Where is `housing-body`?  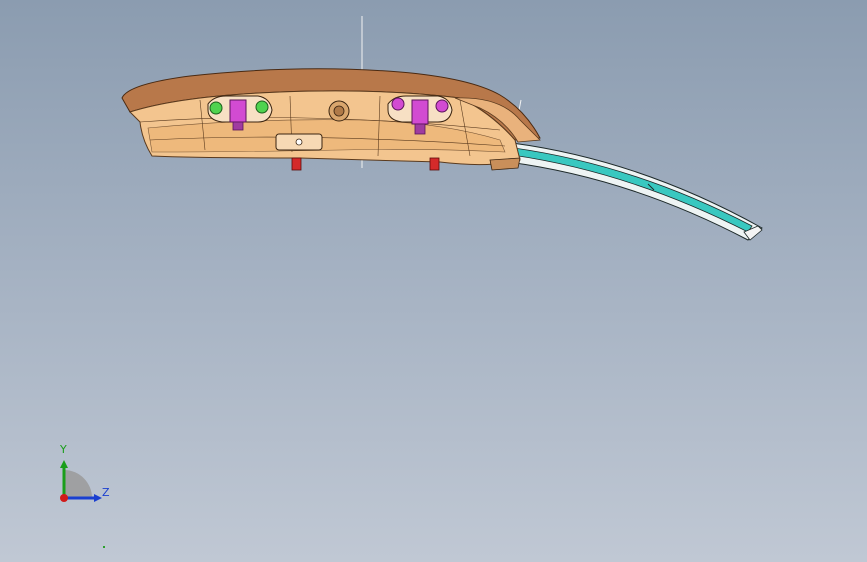 housing-body is located at coordinates (331, 117).